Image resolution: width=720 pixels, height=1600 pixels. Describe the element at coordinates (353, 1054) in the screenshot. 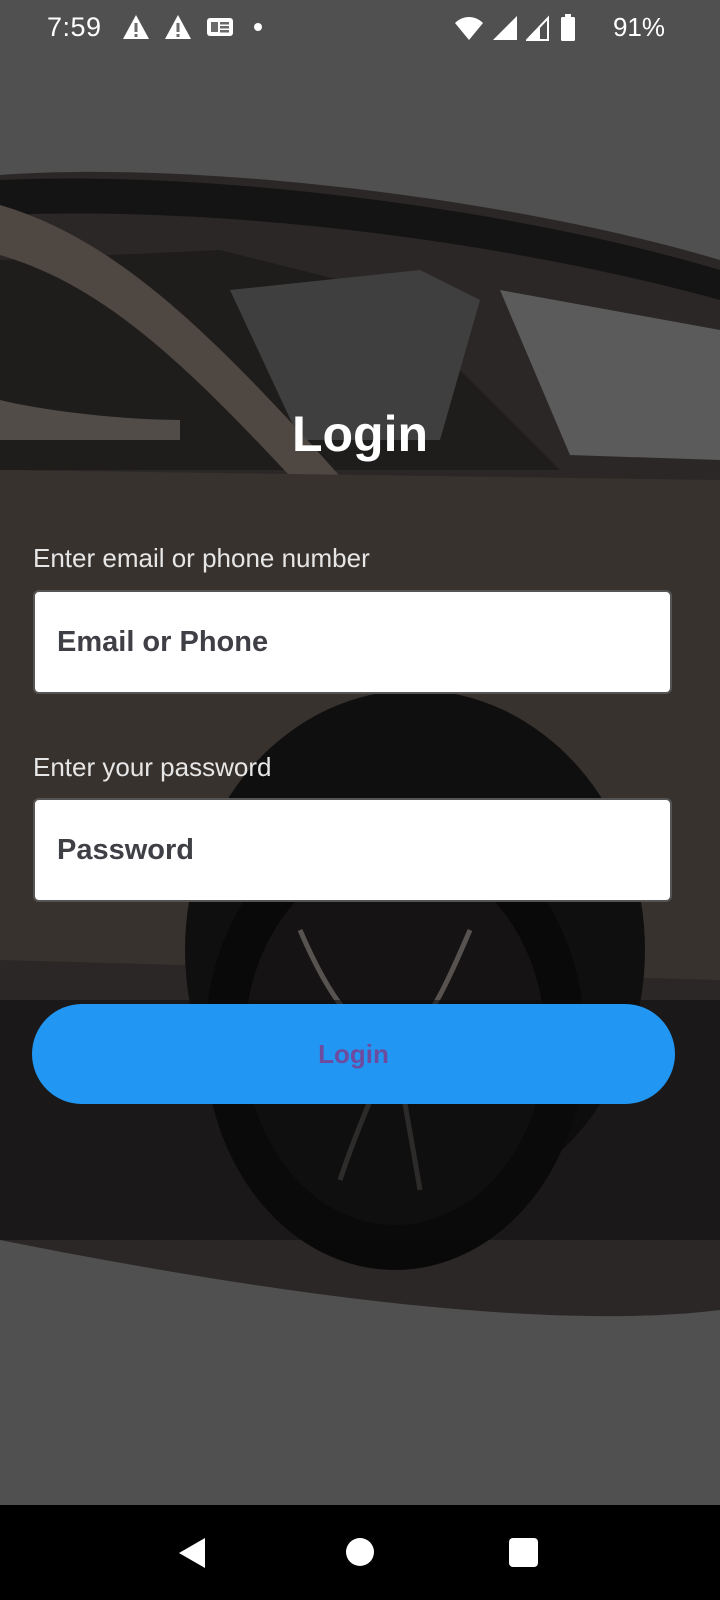

I see `login-button: Login` at that location.